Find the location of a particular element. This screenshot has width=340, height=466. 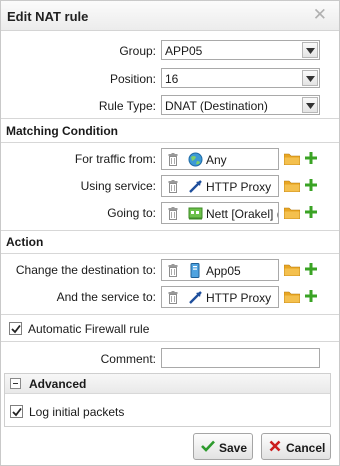

change-destination-label: Change the destination to: is located at coordinates (85, 270).